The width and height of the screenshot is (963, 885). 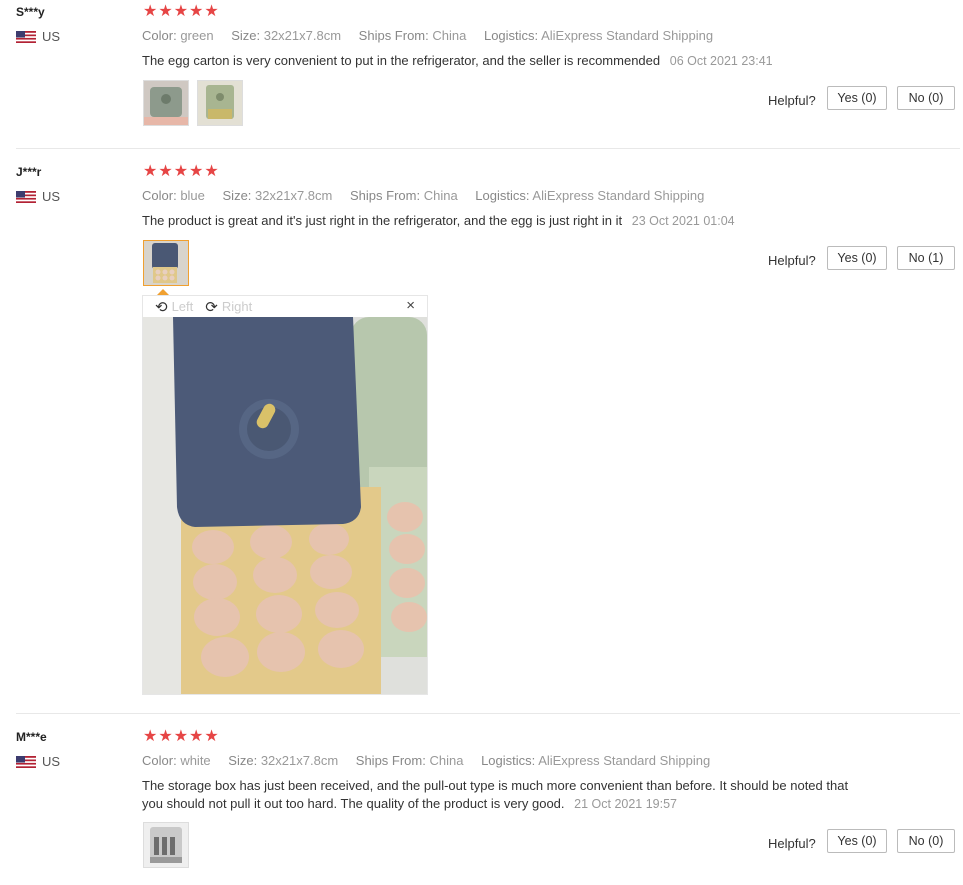 What do you see at coordinates (285, 306) in the screenshot?
I see `photo-viewer-toolbar: ⟲ Left ⟳ Right ×` at bounding box center [285, 306].